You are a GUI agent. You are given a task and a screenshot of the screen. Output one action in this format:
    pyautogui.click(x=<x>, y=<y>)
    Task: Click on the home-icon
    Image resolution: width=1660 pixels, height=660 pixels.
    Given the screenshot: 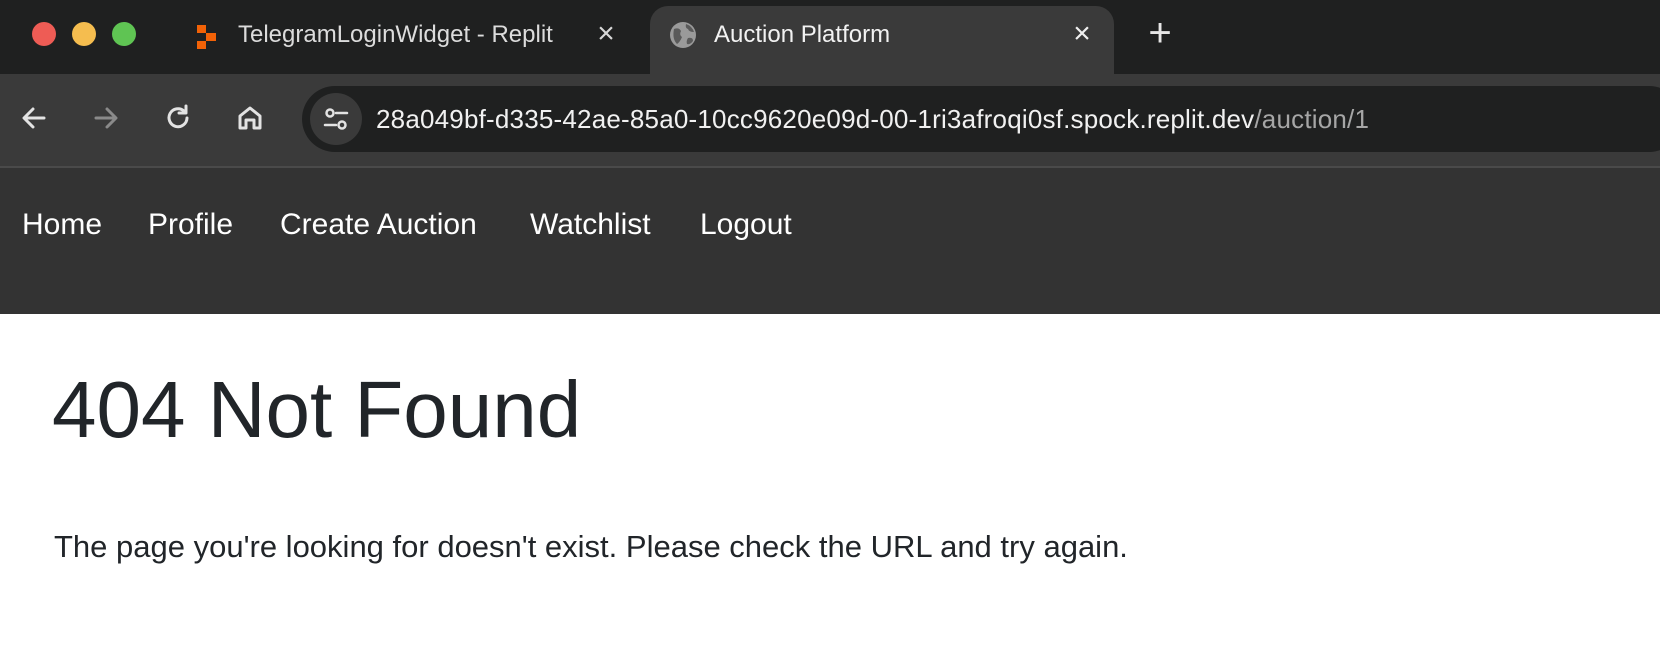 What is the action you would take?
    pyautogui.click(x=250, y=118)
    